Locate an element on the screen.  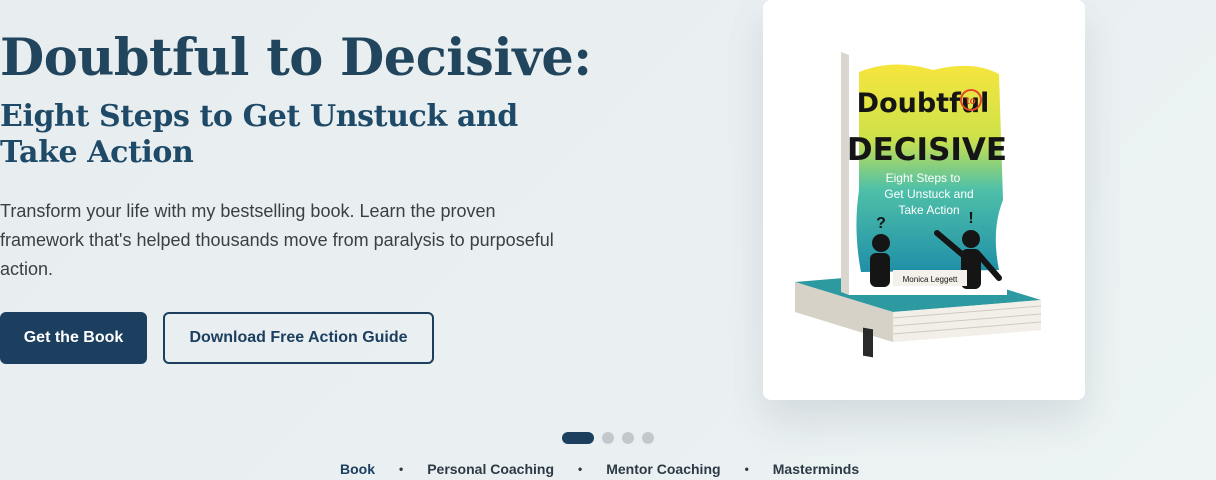
cover-question-mark: ? is located at coordinates (881, 223).